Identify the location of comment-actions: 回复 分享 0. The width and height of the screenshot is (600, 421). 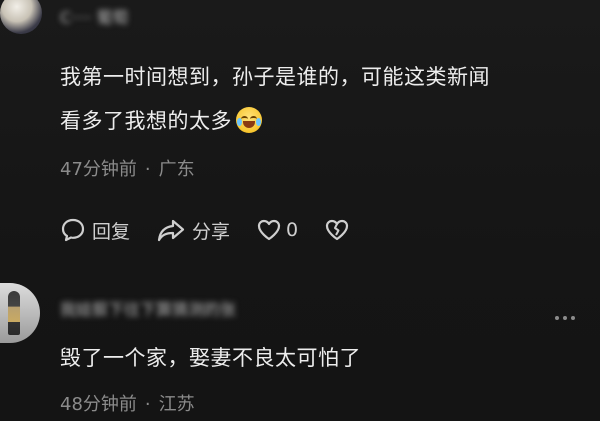
(218, 230).